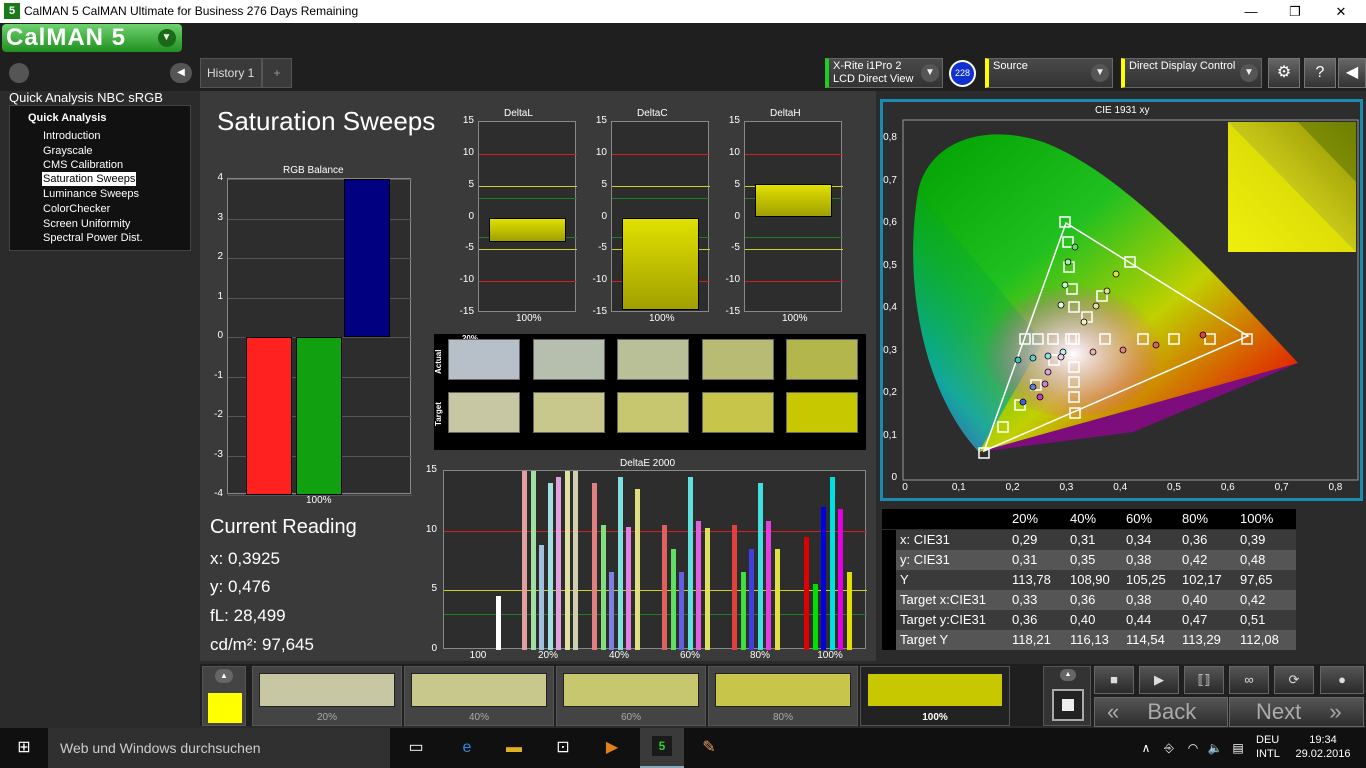 The height and width of the screenshot is (768, 1366). I want to click on input-language: DEU INTL, so click(1268, 747).